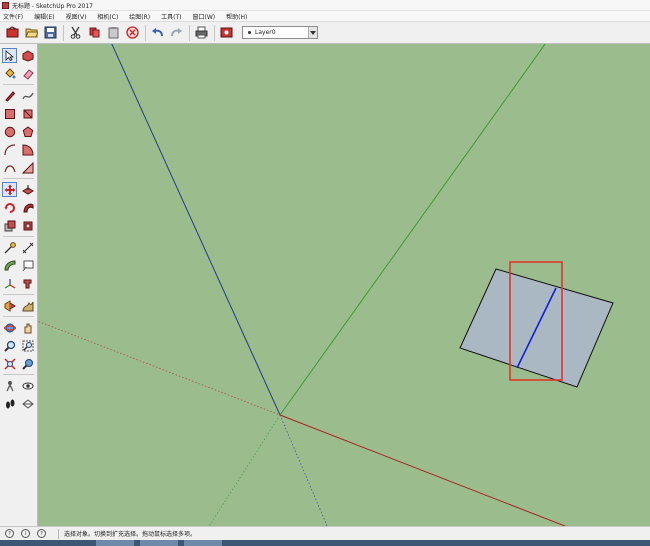 This screenshot has width=650, height=546. I want to click on protractor-icon, so click(9, 265).